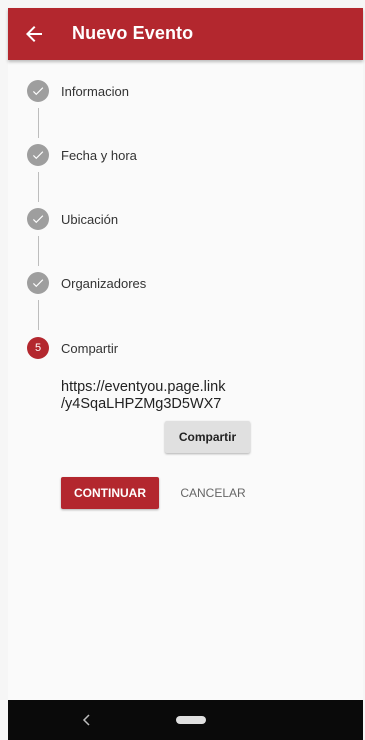 The height and width of the screenshot is (740, 365). Describe the element at coordinates (141, 404) in the screenshot. I see `share-link-line-2: /y4SqaLHPZMg3D5WX7` at that location.